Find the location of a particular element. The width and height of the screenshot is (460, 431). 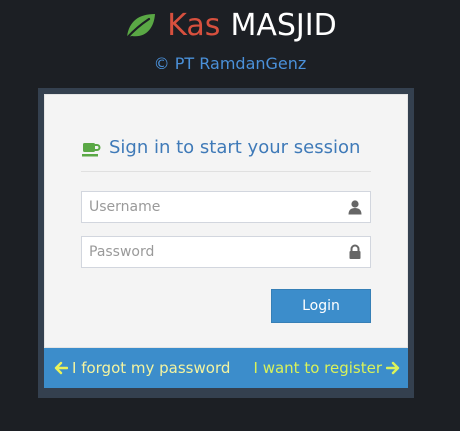

username-input is located at coordinates (215, 207).